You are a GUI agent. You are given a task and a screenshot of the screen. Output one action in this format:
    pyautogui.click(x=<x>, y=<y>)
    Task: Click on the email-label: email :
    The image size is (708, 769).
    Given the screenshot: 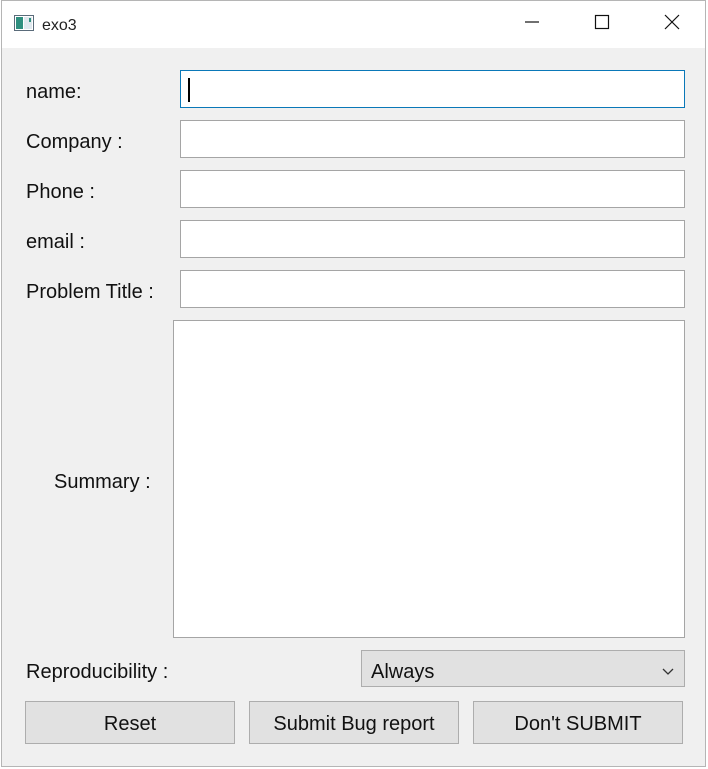 What is the action you would take?
    pyautogui.click(x=55, y=242)
    